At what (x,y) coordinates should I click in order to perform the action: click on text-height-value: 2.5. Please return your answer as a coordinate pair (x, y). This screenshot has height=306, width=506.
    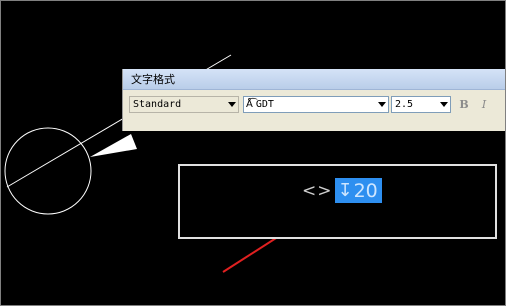
    Looking at the image, I should click on (404, 104).